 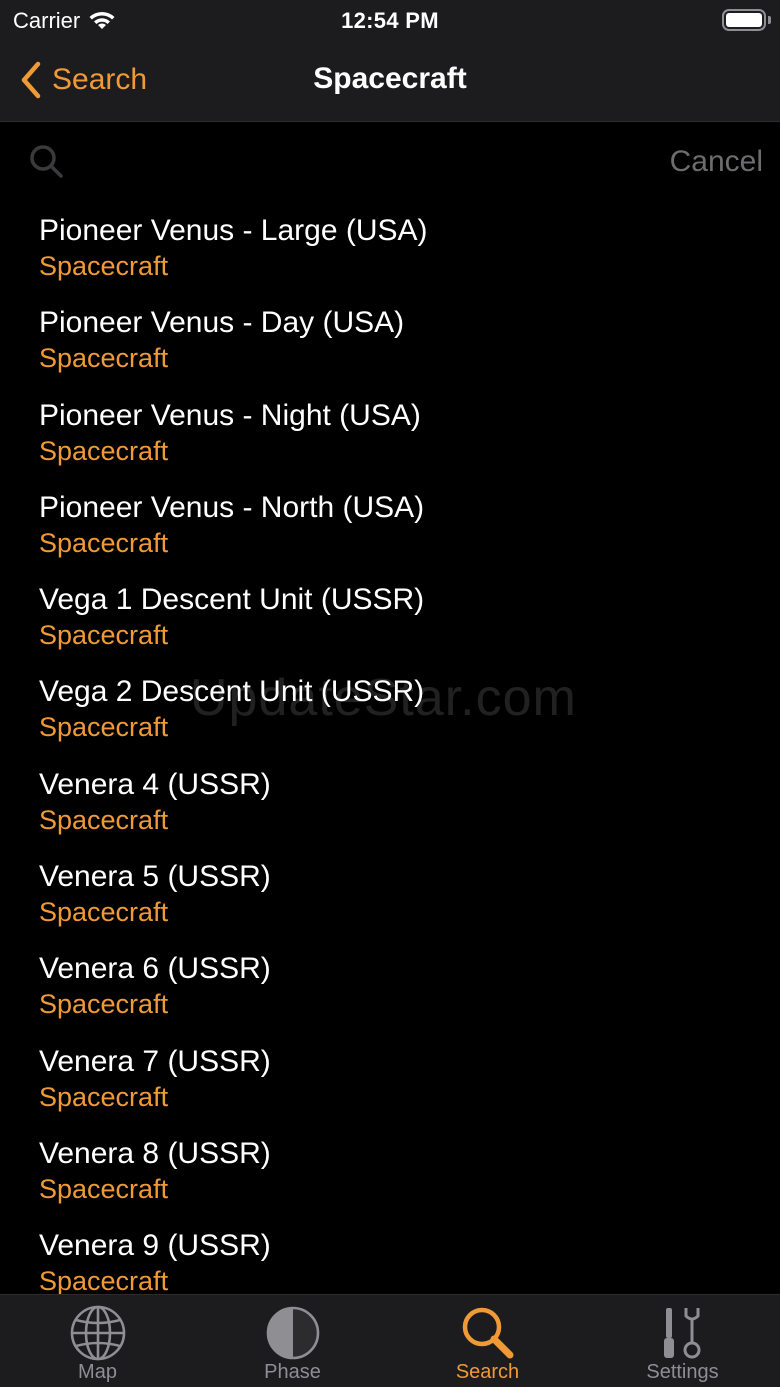 What do you see at coordinates (155, 969) in the screenshot?
I see `item-title: Venera 6 (USSR)` at bounding box center [155, 969].